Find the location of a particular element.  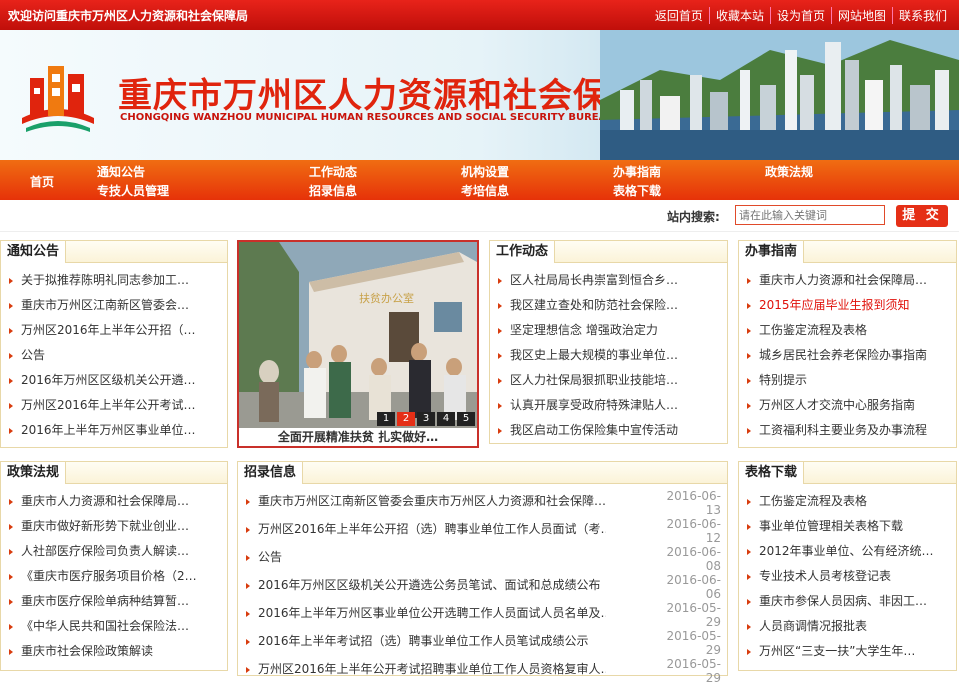

link-contact: 联系我们 is located at coordinates (922, 15).